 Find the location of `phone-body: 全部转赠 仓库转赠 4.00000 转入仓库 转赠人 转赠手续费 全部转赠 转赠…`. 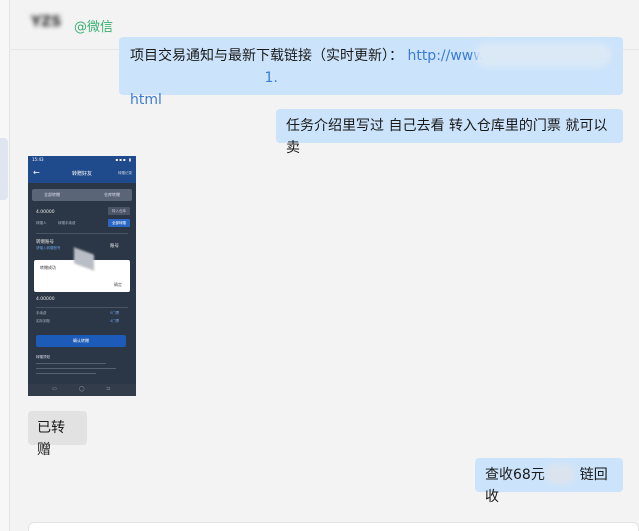

phone-body: 全部转赠 仓库转赠 4.00000 转入仓库 转赠人 转赠手续费 全部转赠 转赠… is located at coordinates (82, 289).